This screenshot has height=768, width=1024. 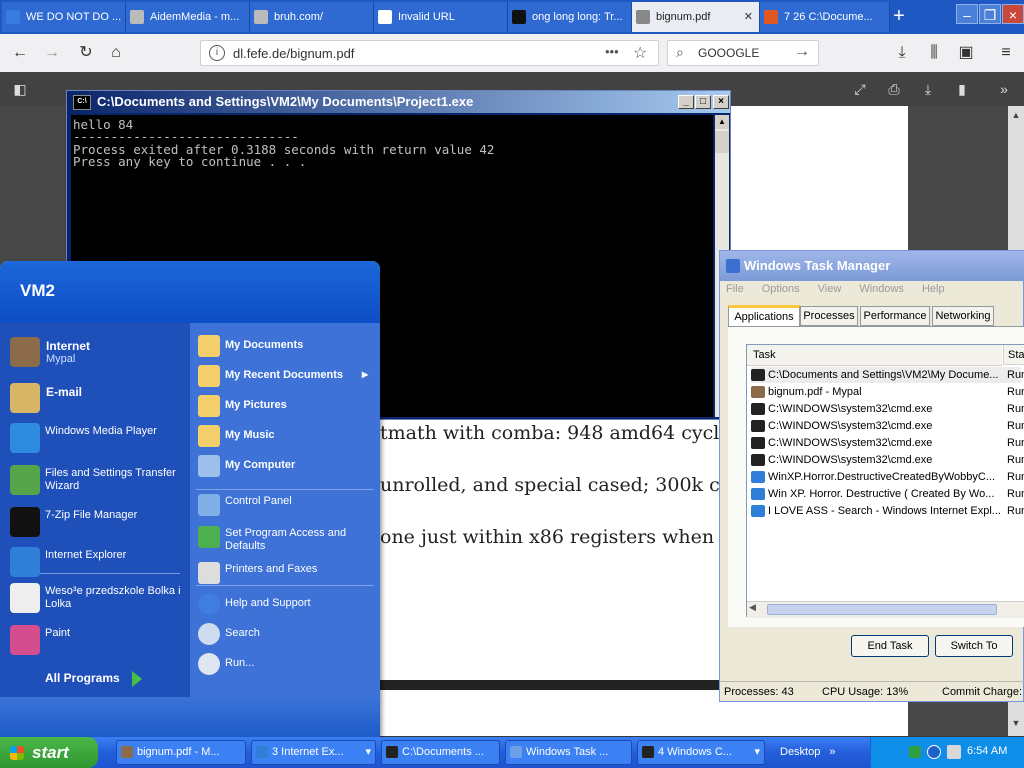 What do you see at coordinates (96, 439) in the screenshot?
I see `start-menu-program-item: Windows Media Player` at bounding box center [96, 439].